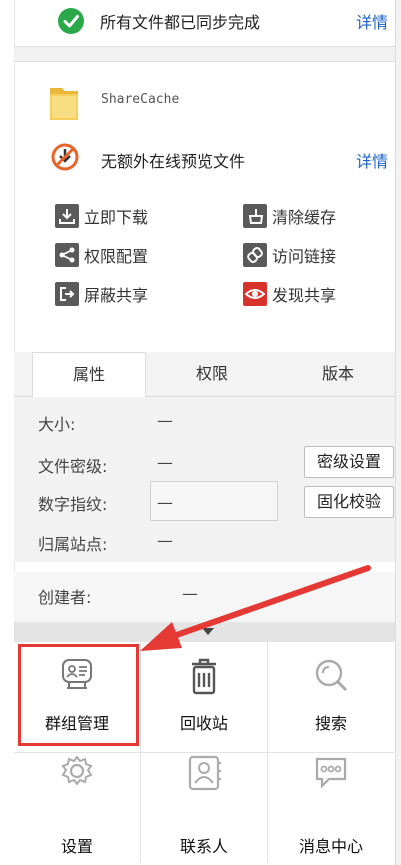  I want to click on size-label: 大小:, so click(57, 424).